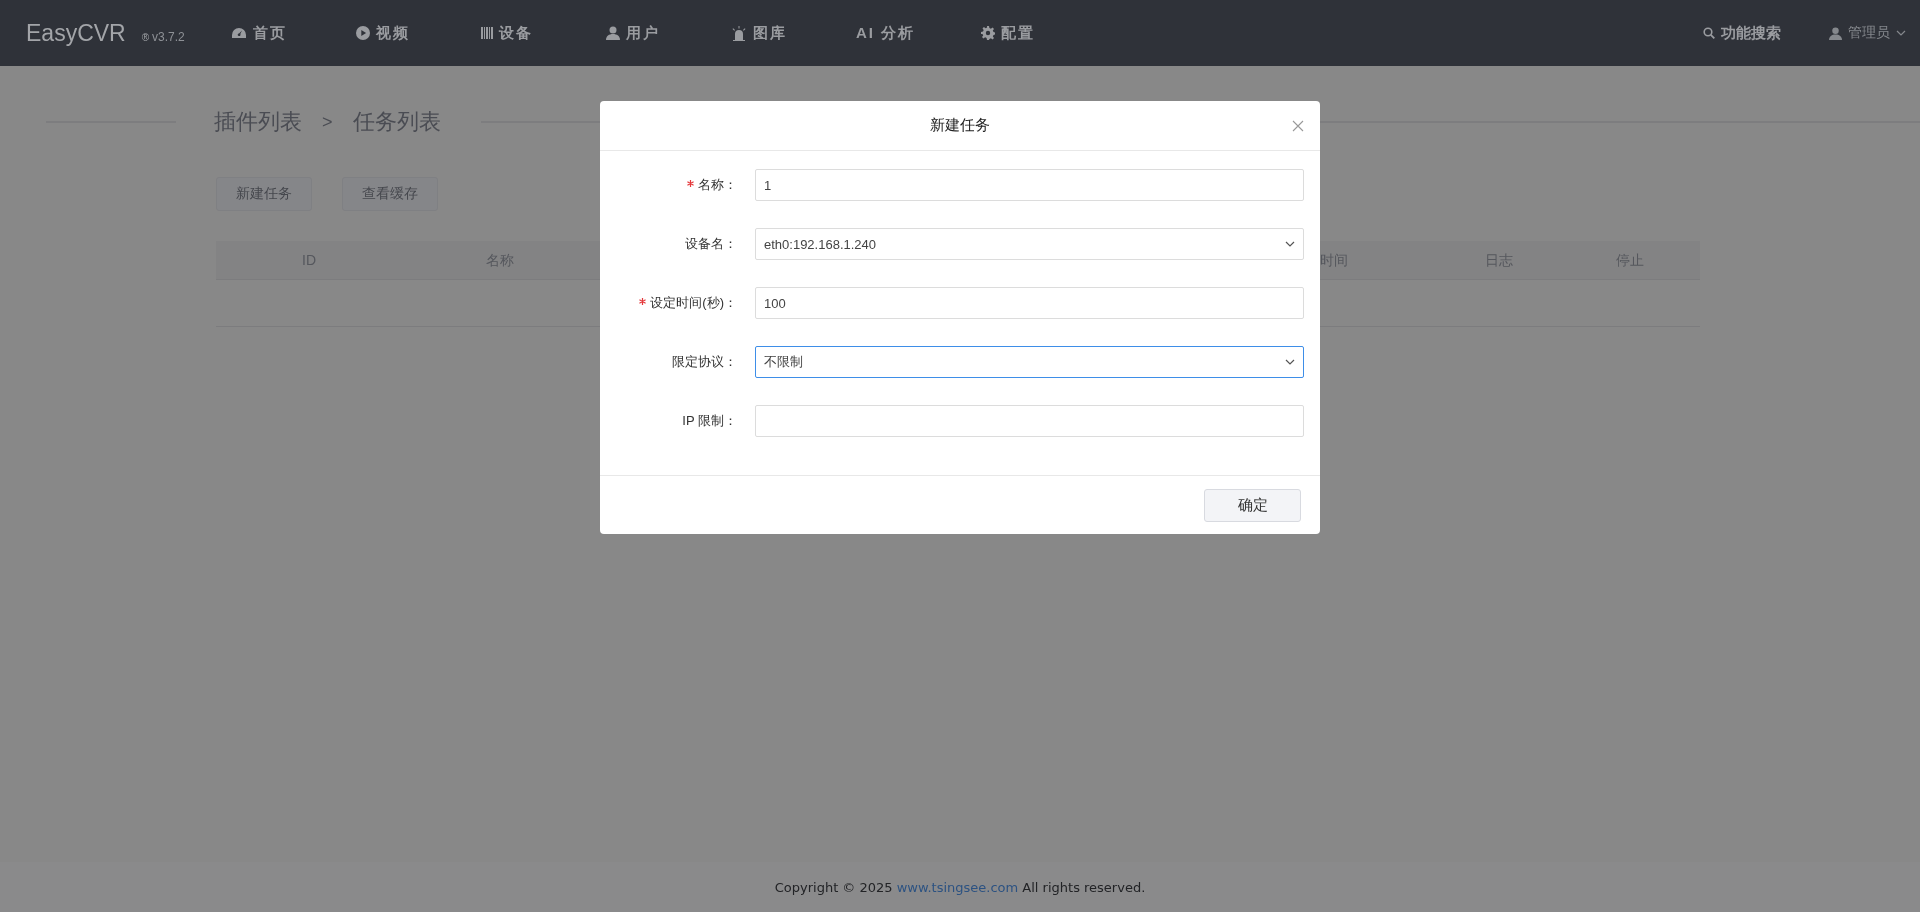  Describe the element at coordinates (668, 33) in the screenshot. I see `nav-link: 用户` at that location.